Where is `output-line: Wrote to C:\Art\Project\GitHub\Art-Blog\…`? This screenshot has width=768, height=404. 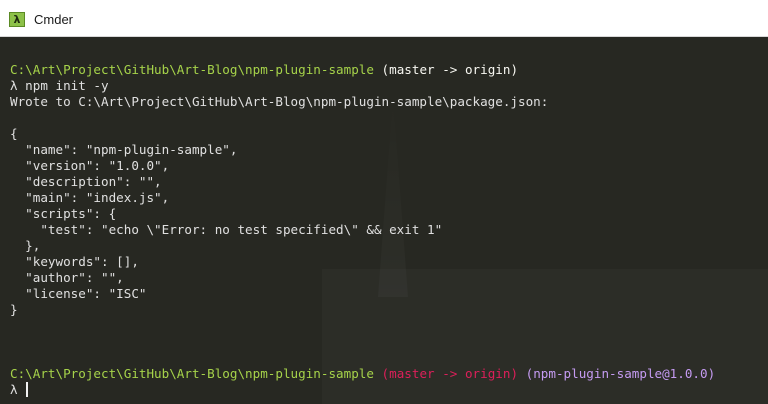
output-line: Wrote to C:\Art\Project\GitHub\Art-Blog\… is located at coordinates (279, 101).